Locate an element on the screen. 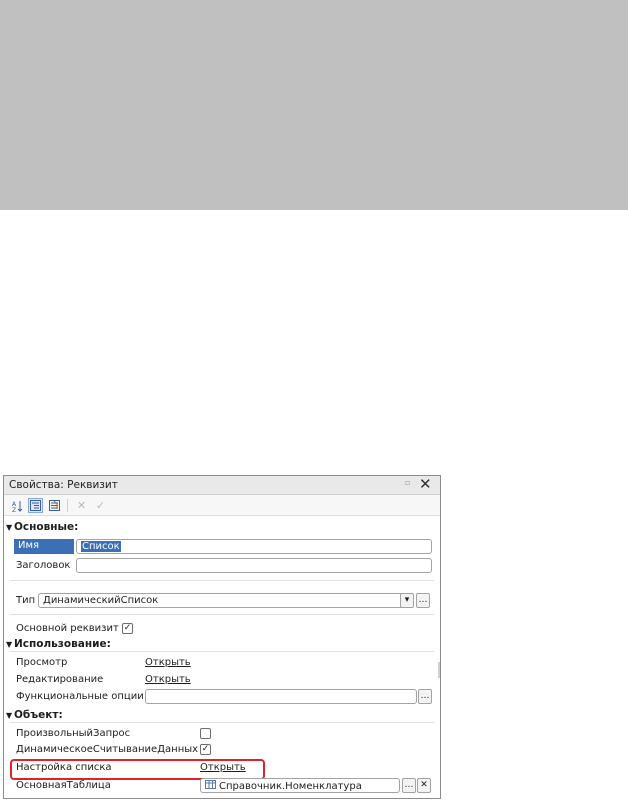 The height and width of the screenshot is (800, 628). section-object: ▼ Объект: is located at coordinates (34, 715).